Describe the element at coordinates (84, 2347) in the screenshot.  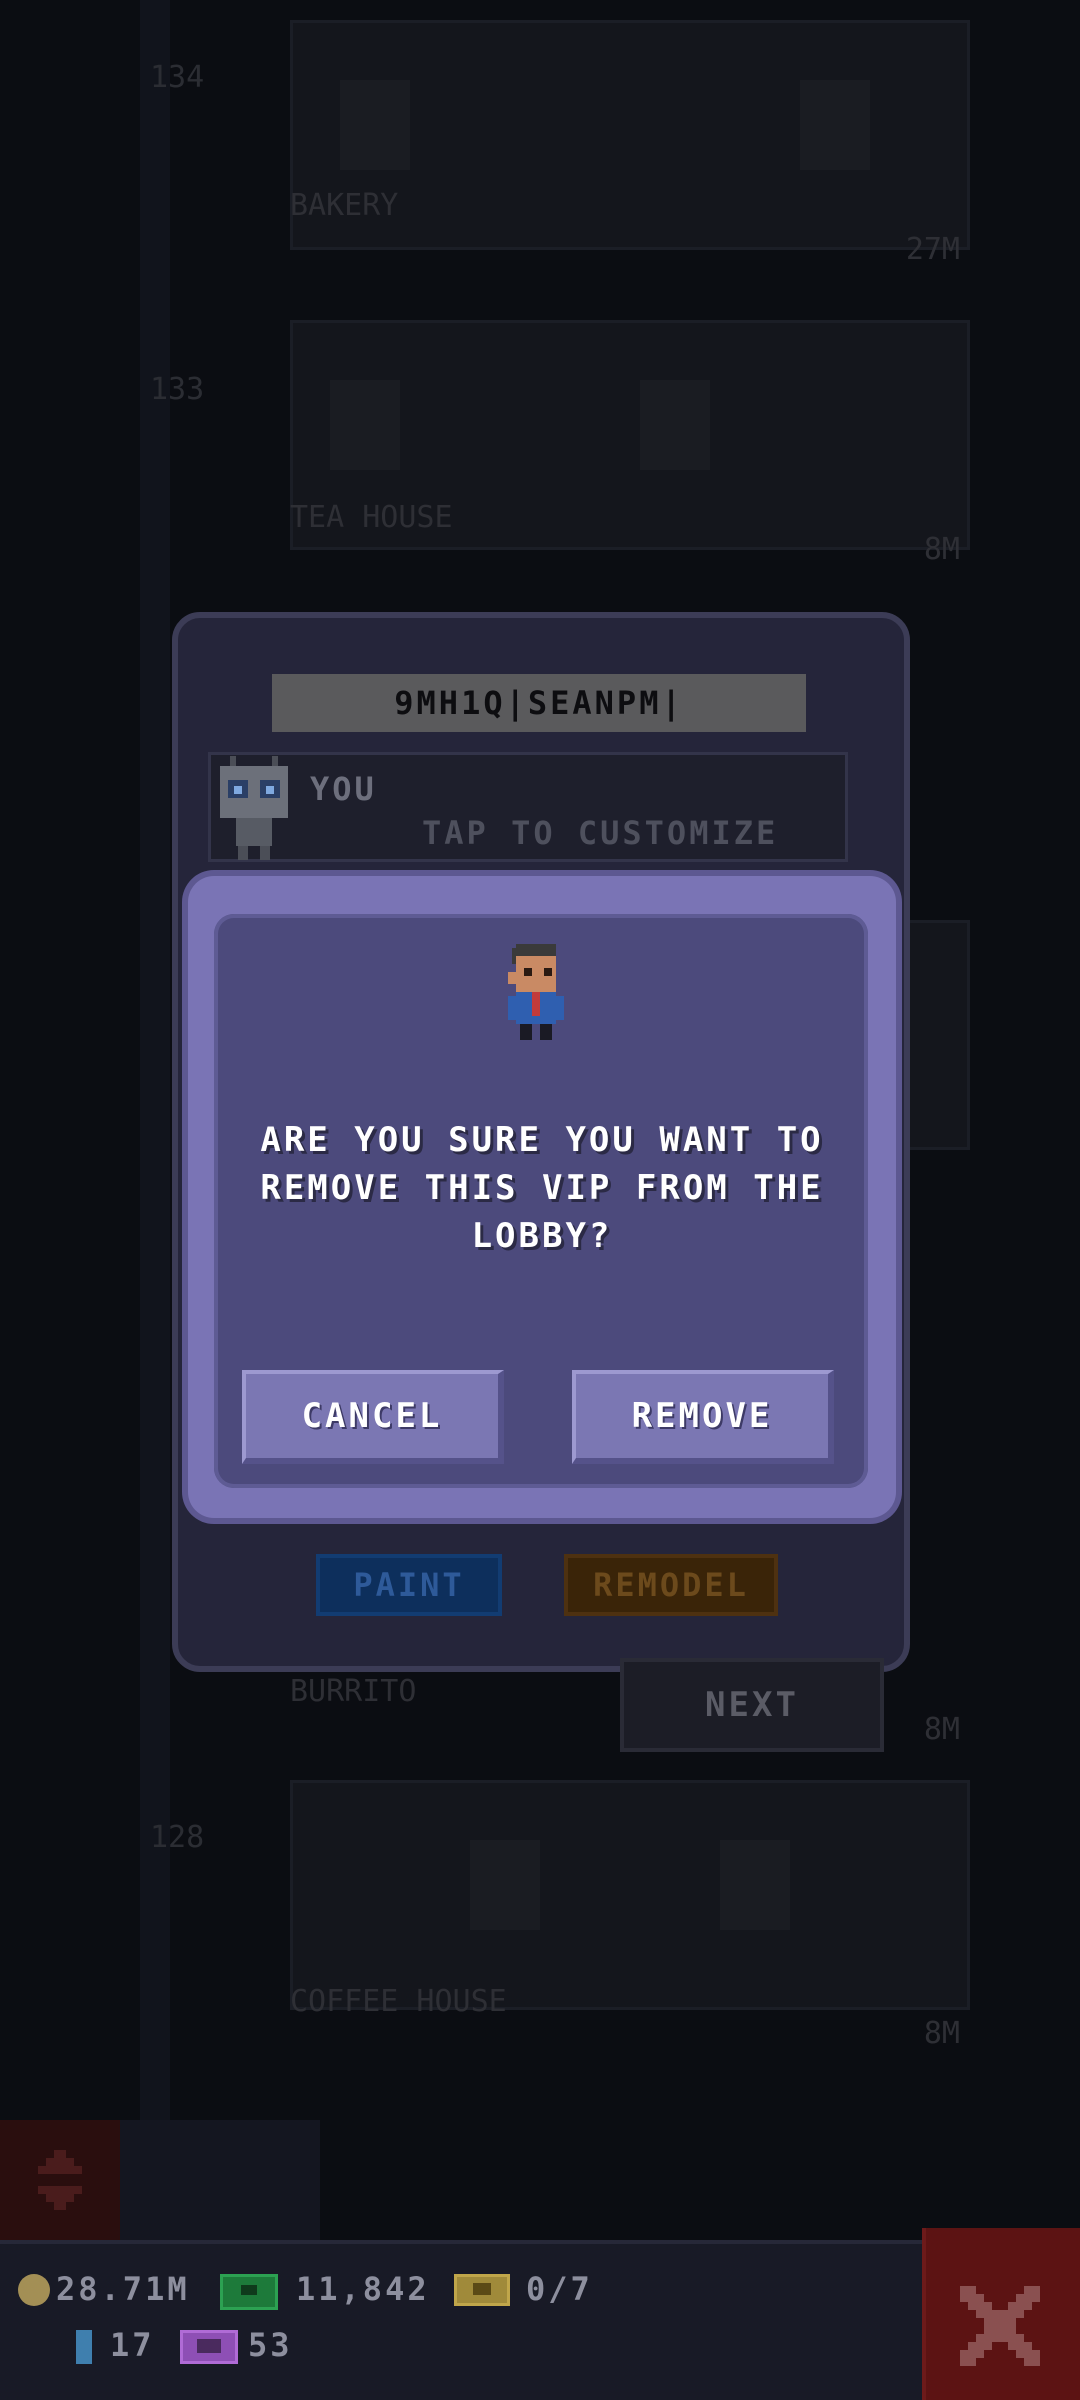
I see `key-icon` at that location.